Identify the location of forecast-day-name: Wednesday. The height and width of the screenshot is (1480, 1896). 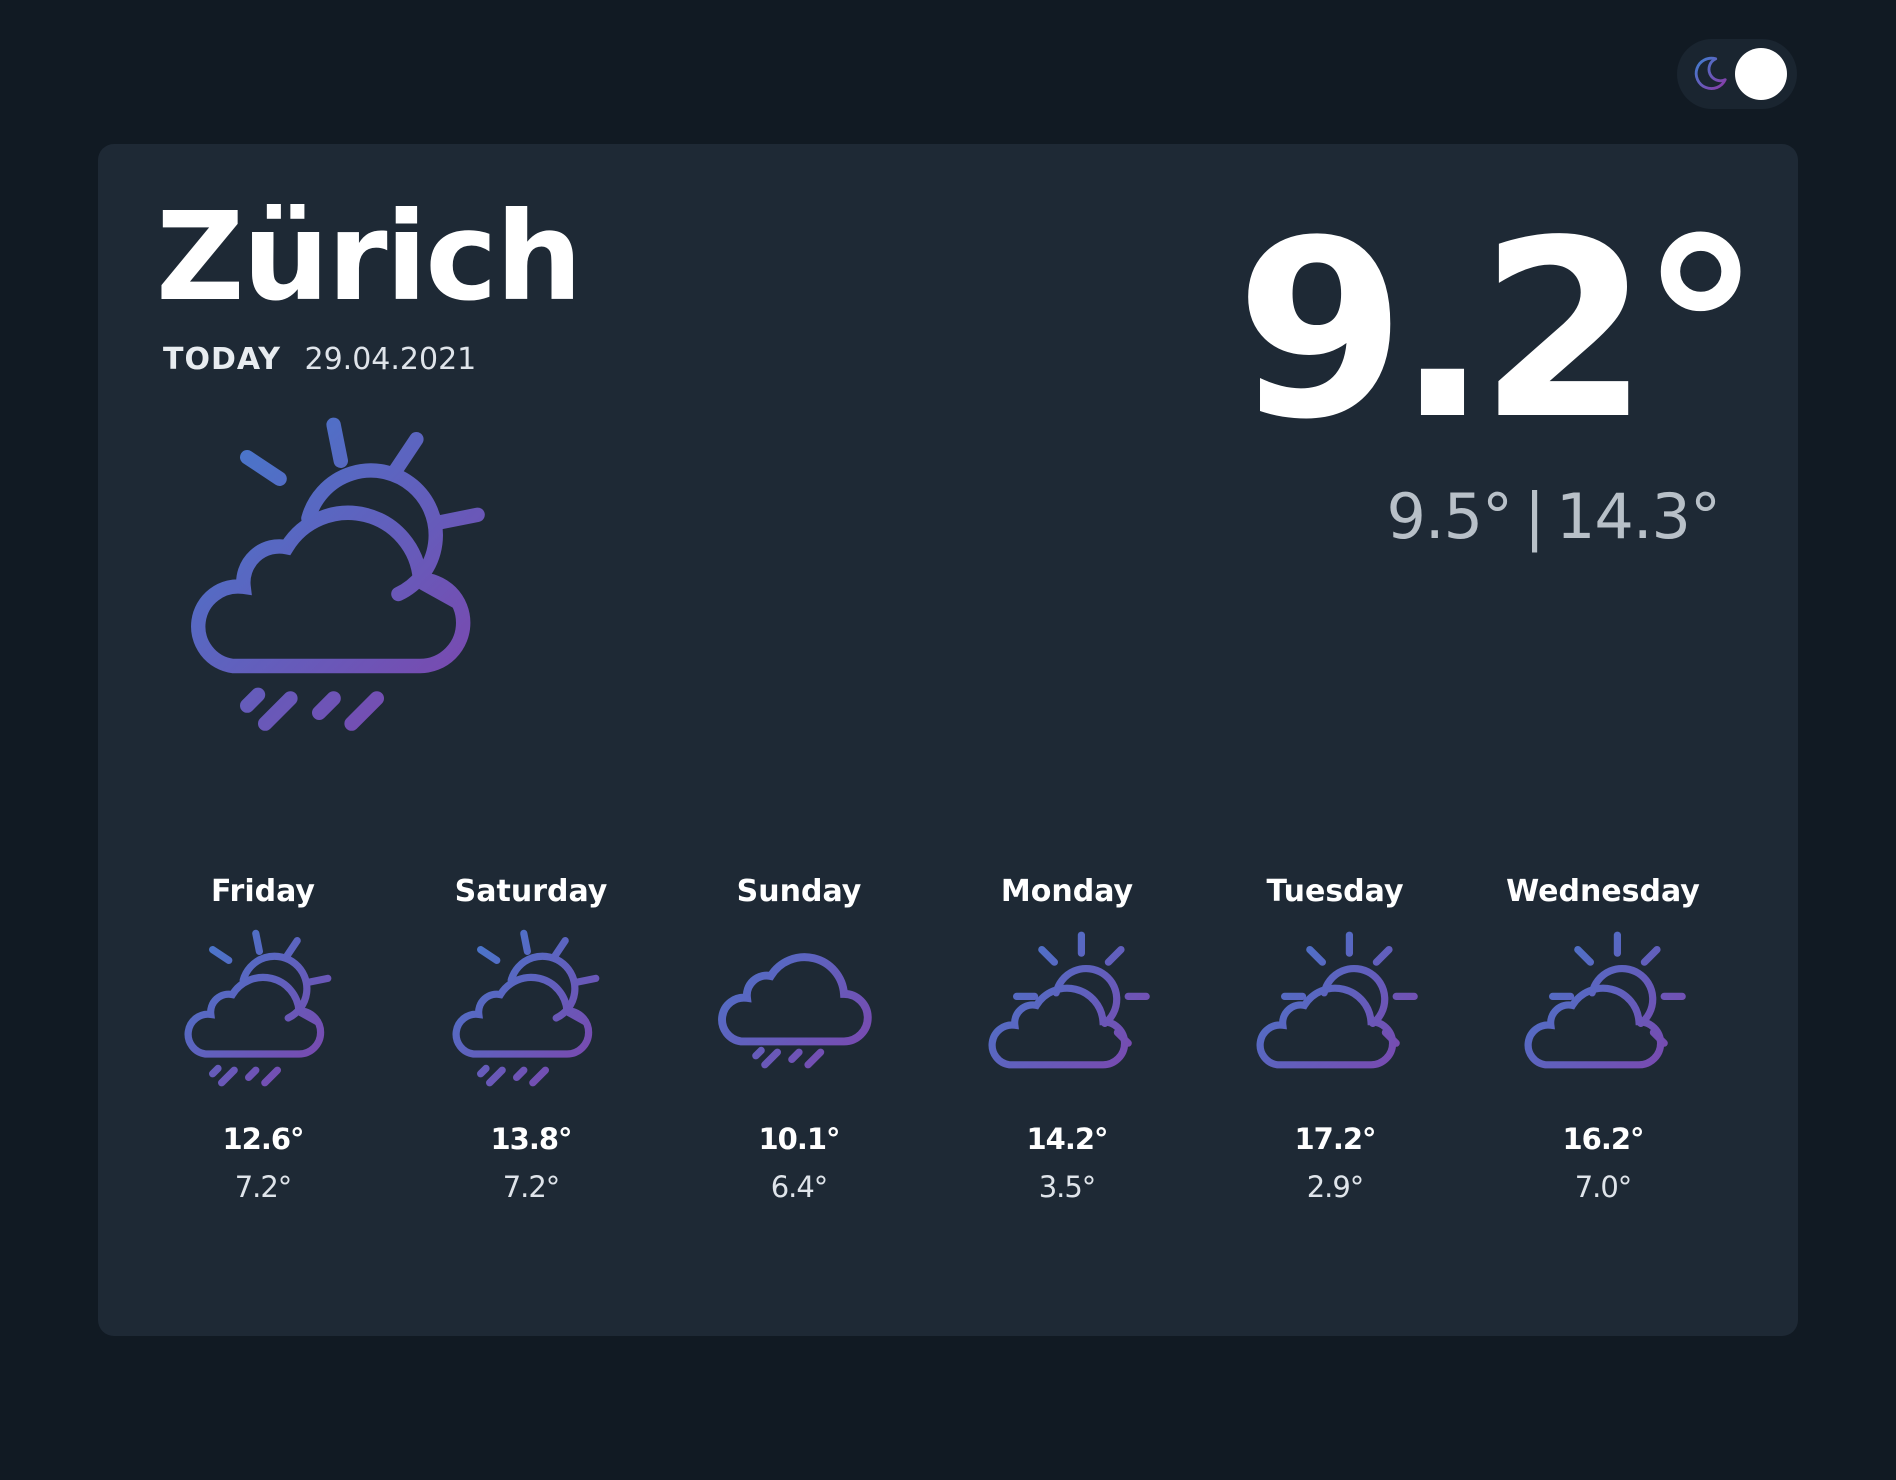
(1603, 891).